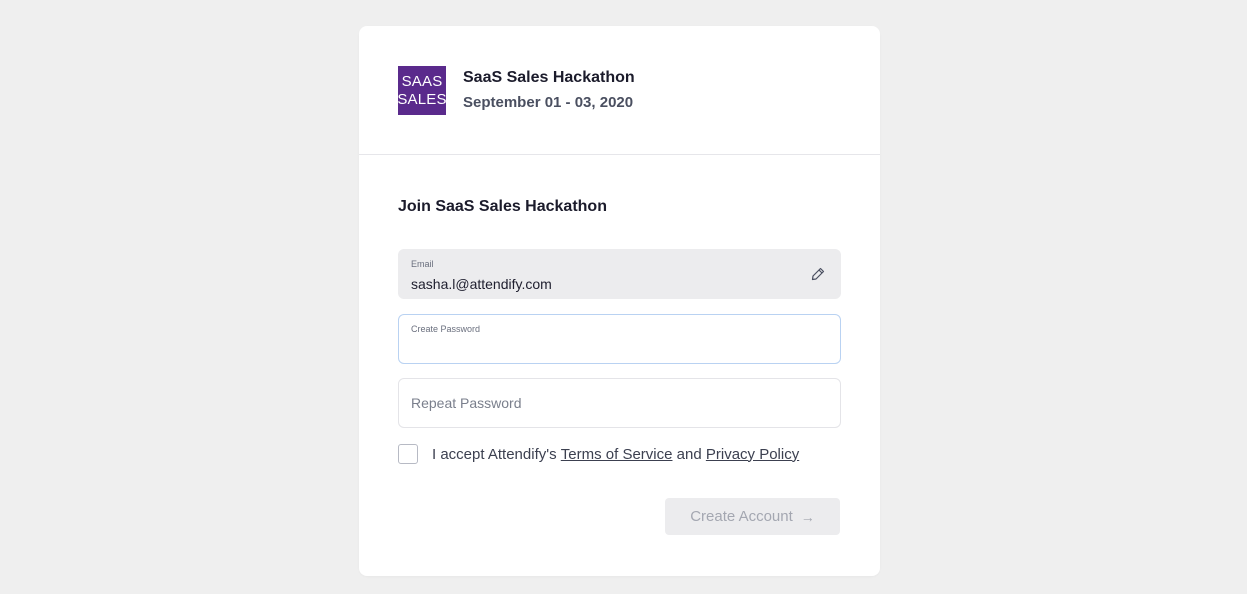 This screenshot has width=1247, height=594. What do you see at coordinates (752, 454) in the screenshot?
I see `privacy-policy-link: Privacy Policy` at bounding box center [752, 454].